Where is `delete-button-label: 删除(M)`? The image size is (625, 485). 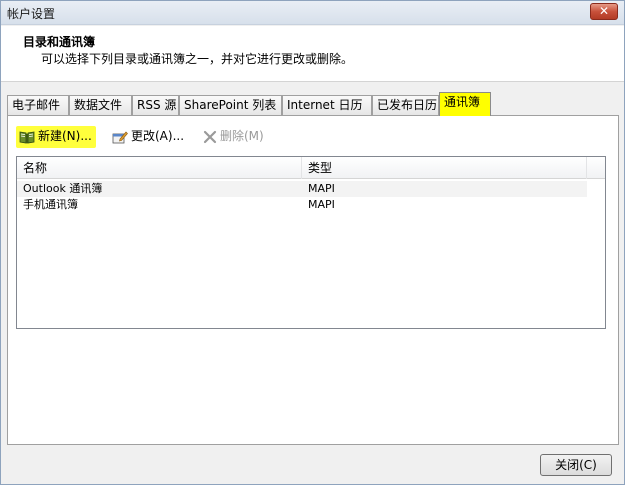 delete-button-label: 删除(M) is located at coordinates (242, 136).